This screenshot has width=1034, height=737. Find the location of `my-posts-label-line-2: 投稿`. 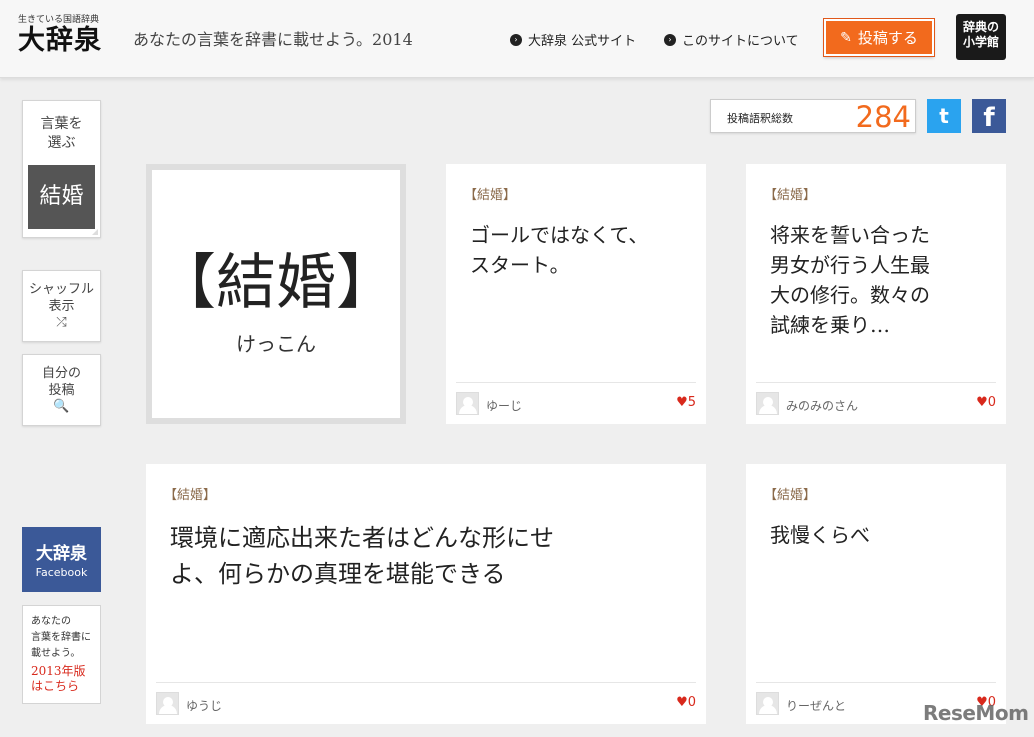

my-posts-label-line-2: 投稿 is located at coordinates (61, 390).